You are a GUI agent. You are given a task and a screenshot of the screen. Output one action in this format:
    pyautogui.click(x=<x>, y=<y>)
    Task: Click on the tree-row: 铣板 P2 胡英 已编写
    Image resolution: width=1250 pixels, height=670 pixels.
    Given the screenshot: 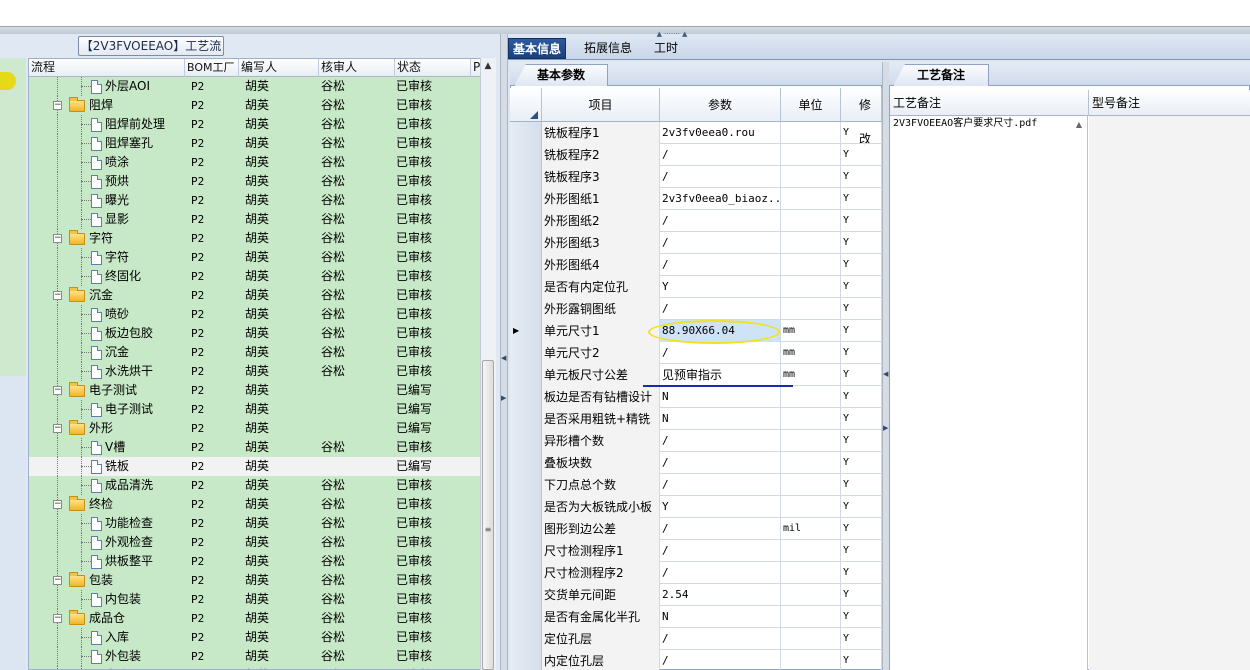 What is the action you would take?
    pyautogui.click(x=255, y=466)
    